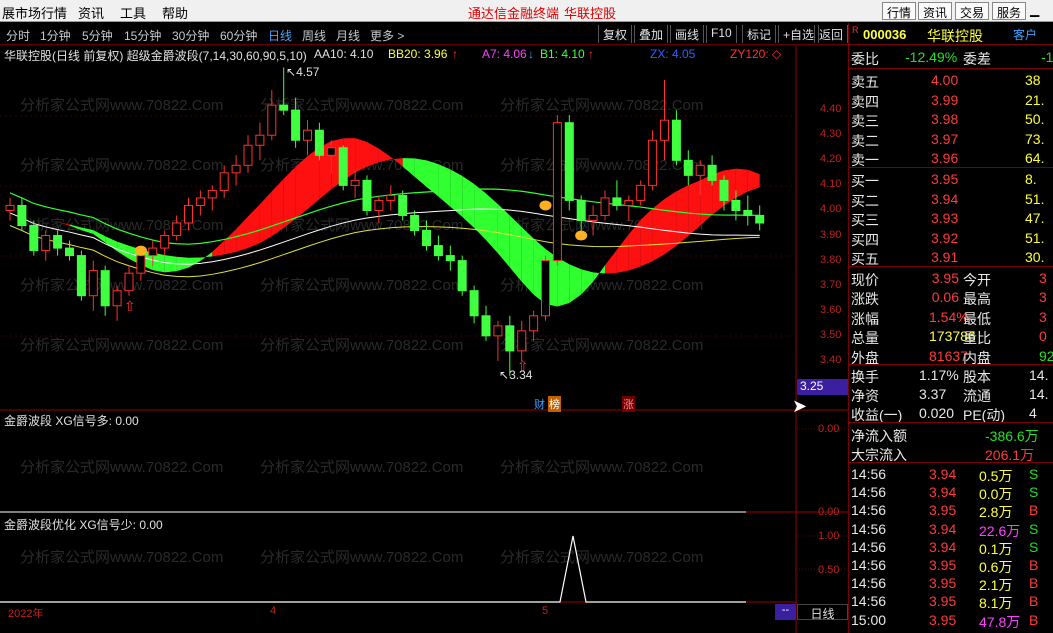  What do you see at coordinates (977, 280) in the screenshot?
I see `quote-label2: 今开` at bounding box center [977, 280].